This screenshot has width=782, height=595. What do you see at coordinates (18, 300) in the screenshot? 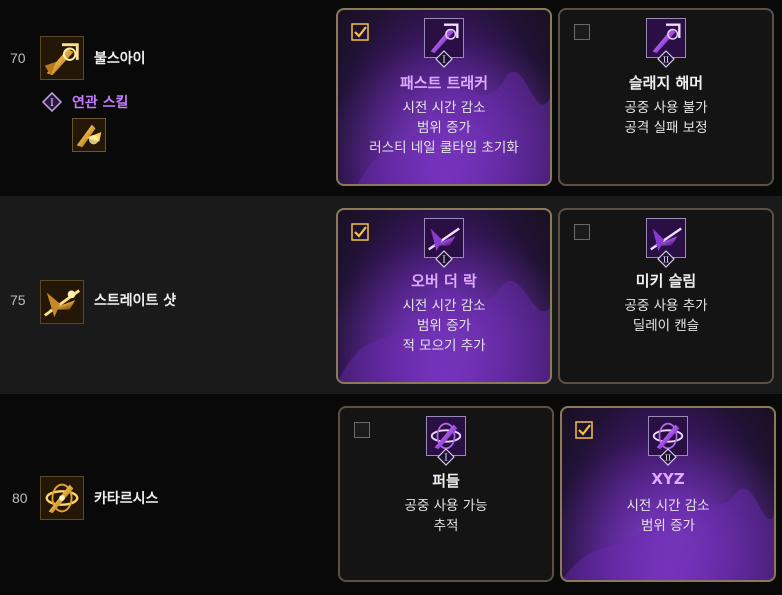
I see `skill-level: 75` at bounding box center [18, 300].